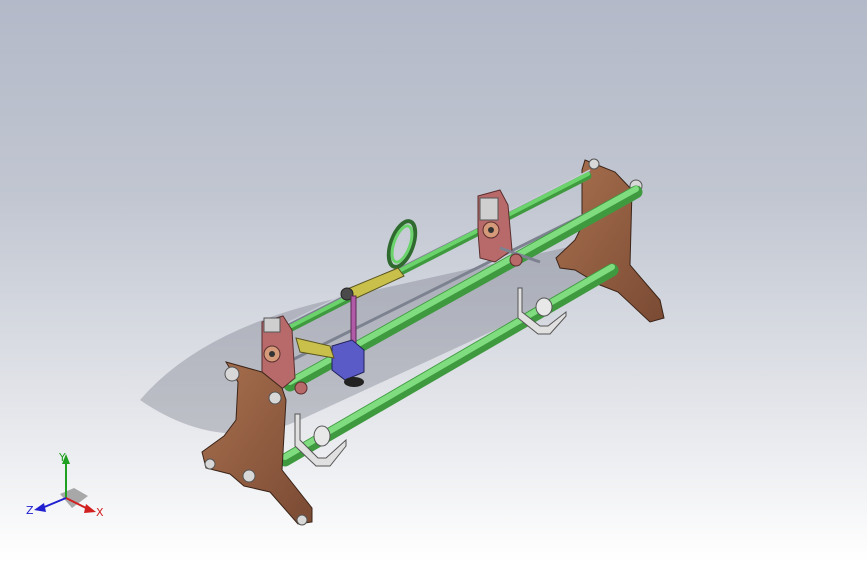  Describe the element at coordinates (65, 485) in the screenshot. I see `orientation-triad: Y X Z` at that location.